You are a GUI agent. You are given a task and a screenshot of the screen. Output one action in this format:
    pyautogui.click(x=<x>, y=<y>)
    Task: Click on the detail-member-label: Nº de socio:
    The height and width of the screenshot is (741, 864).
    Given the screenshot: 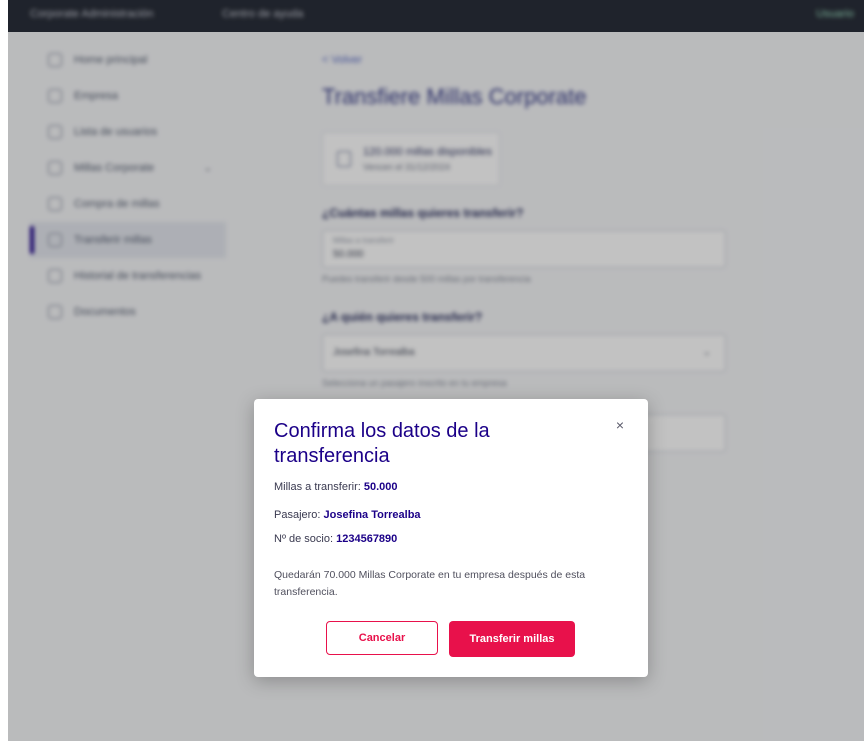 What is the action you would take?
    pyautogui.click(x=305, y=539)
    